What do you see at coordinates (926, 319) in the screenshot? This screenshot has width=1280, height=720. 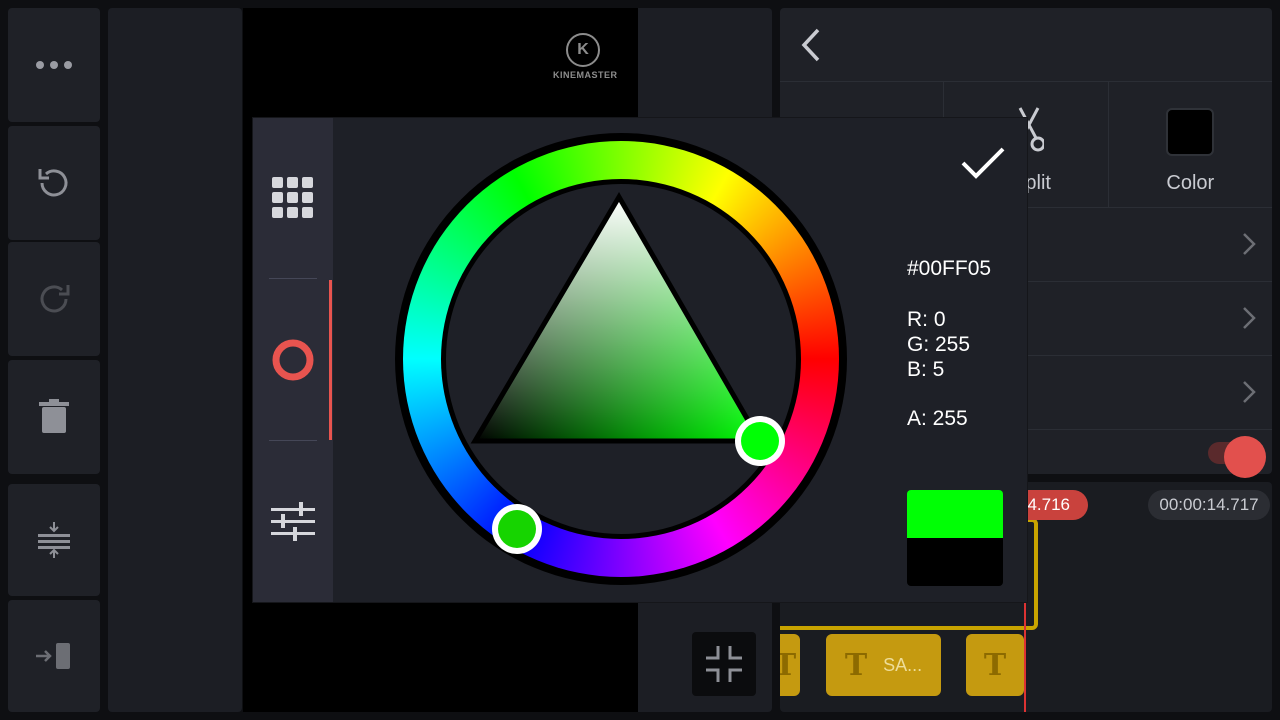 I see `red-value: R: 0` at bounding box center [926, 319].